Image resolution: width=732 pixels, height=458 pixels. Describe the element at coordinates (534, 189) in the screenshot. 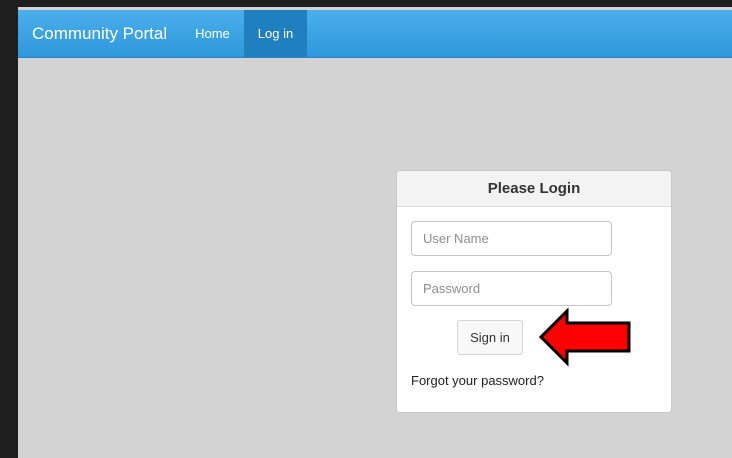

I see `login-panel-title: Please Login` at that location.